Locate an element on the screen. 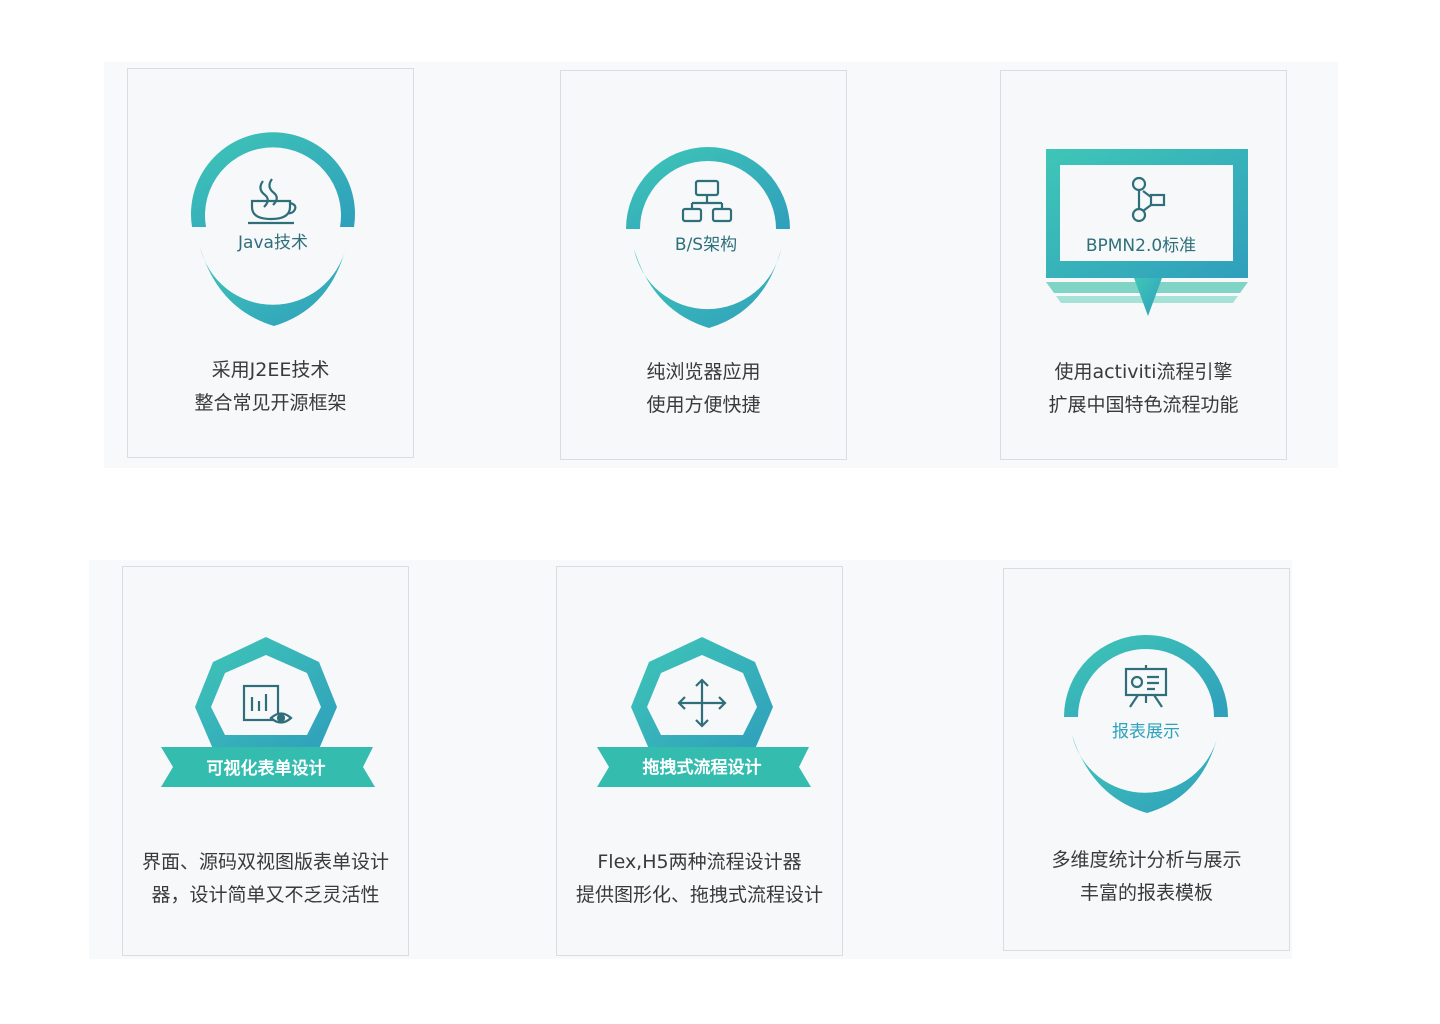 This screenshot has height=1024, width=1440. badge-label: Java技术 is located at coordinates (272, 243).